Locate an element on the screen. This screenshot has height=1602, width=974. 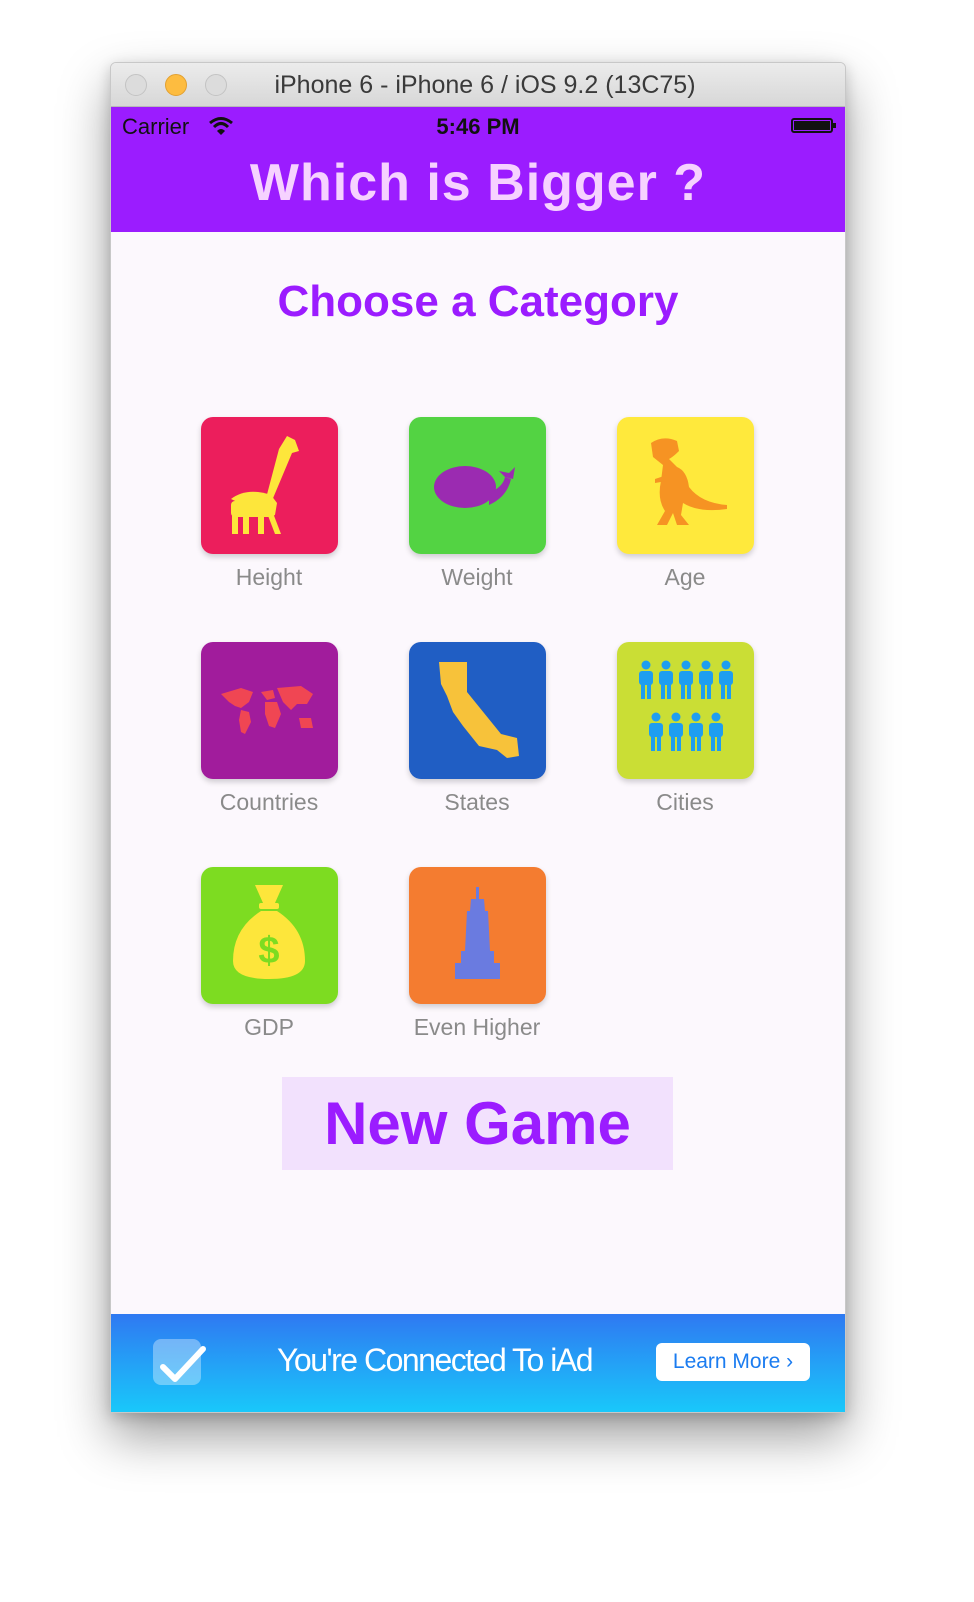
category-label: Countries is located at coordinates (269, 802).